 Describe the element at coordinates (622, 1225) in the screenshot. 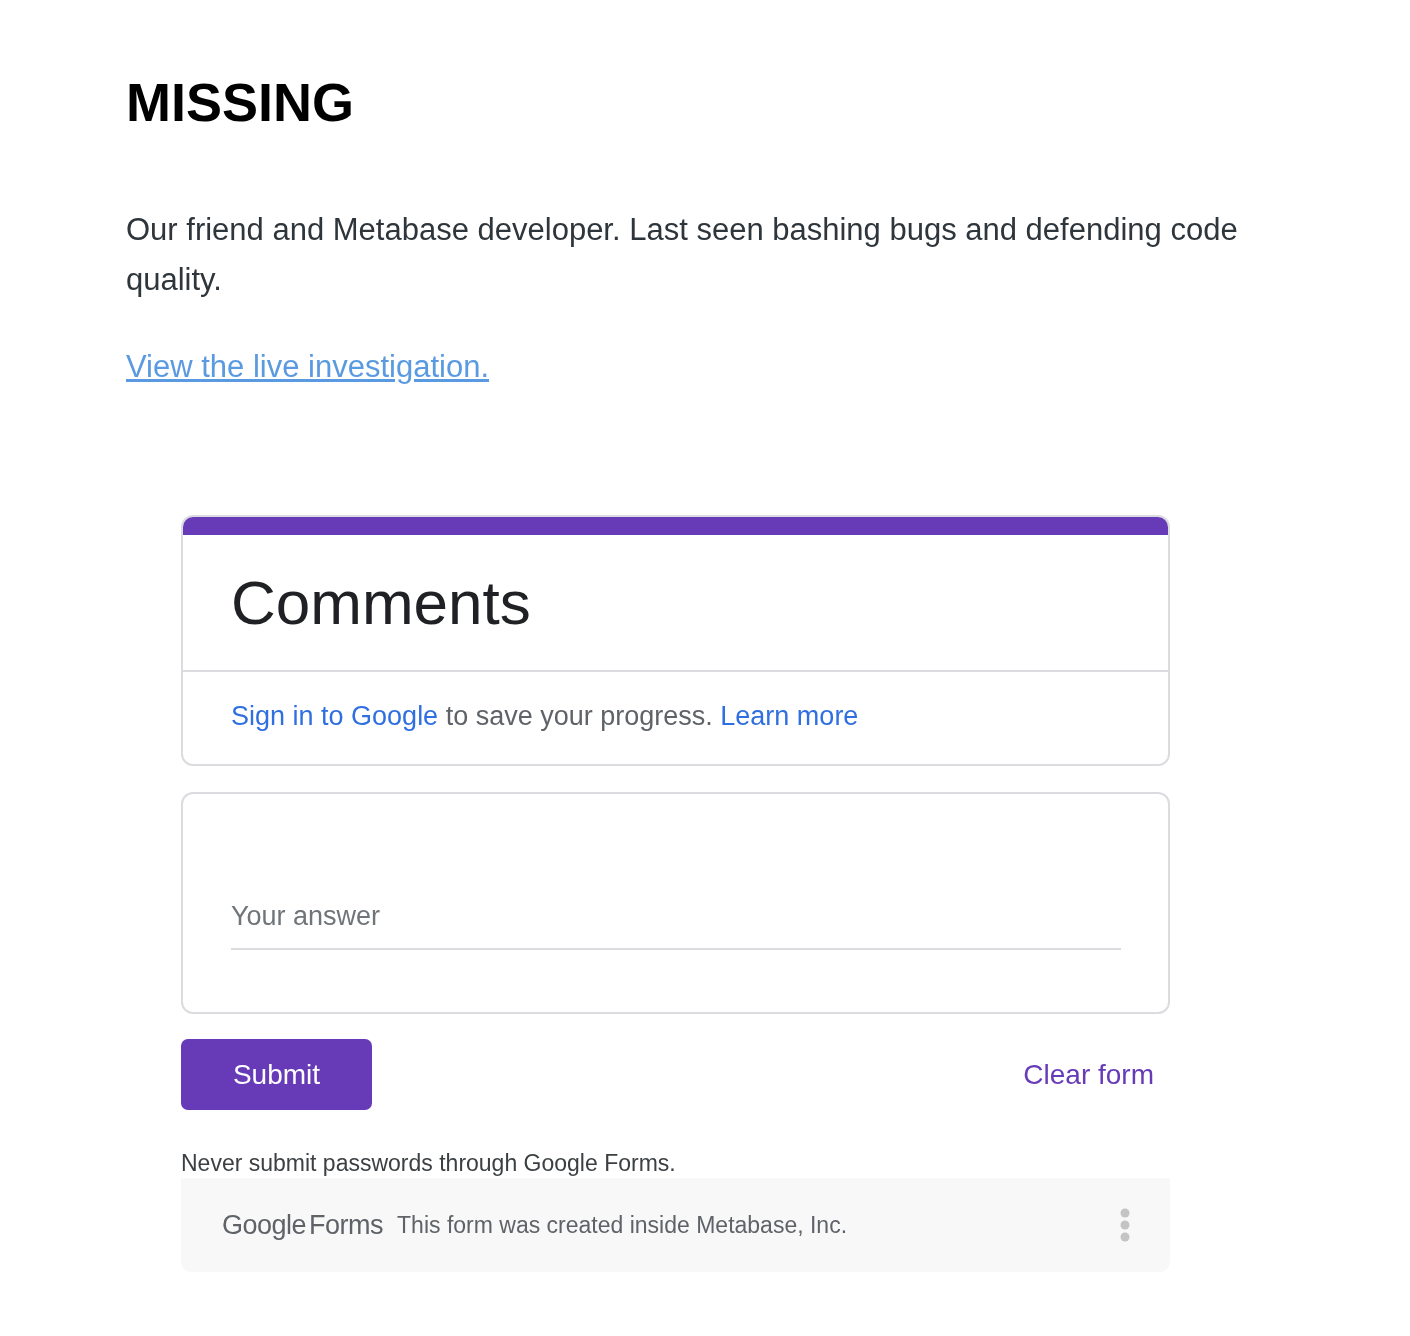

I see `footer-note: This form was created inside Metabase, Inc.` at that location.